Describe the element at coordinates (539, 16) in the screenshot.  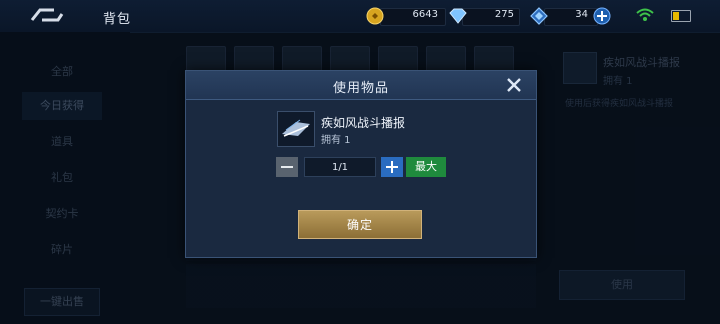
I see `crystal-icon` at that location.